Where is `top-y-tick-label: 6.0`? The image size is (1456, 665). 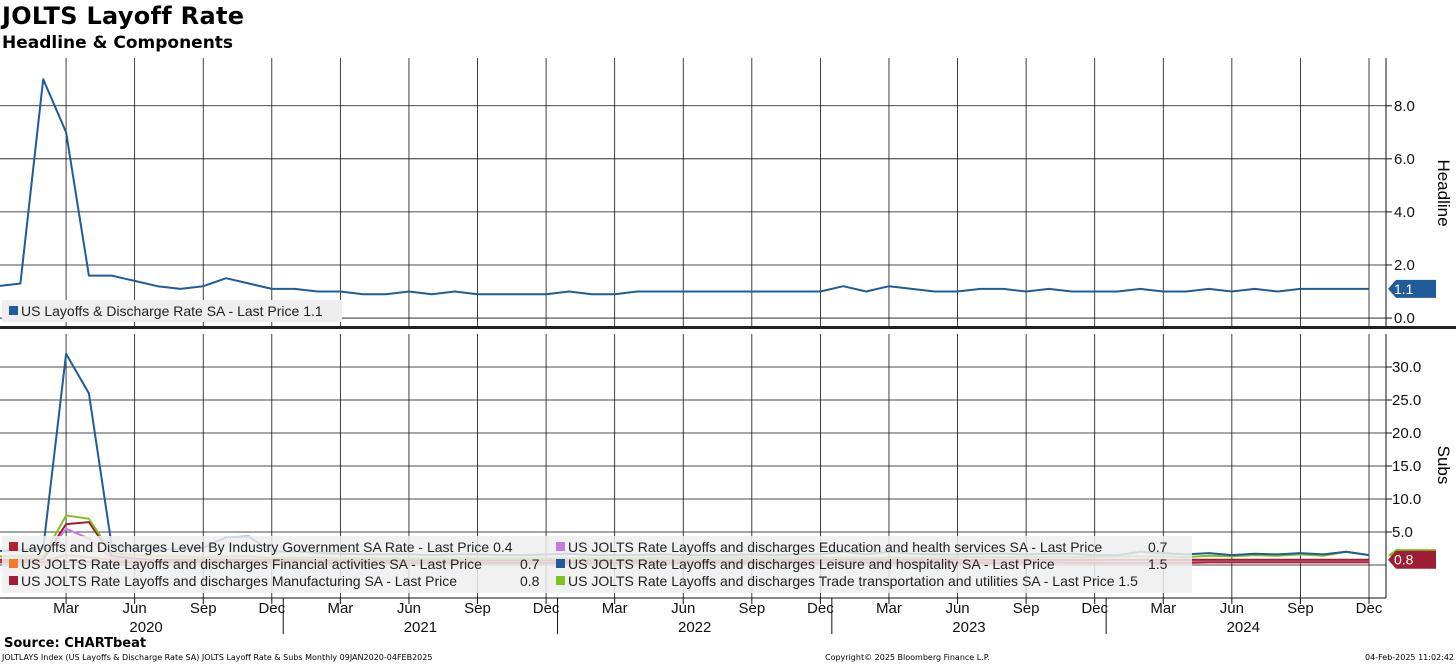
top-y-tick-label: 6.0 is located at coordinates (1404, 159).